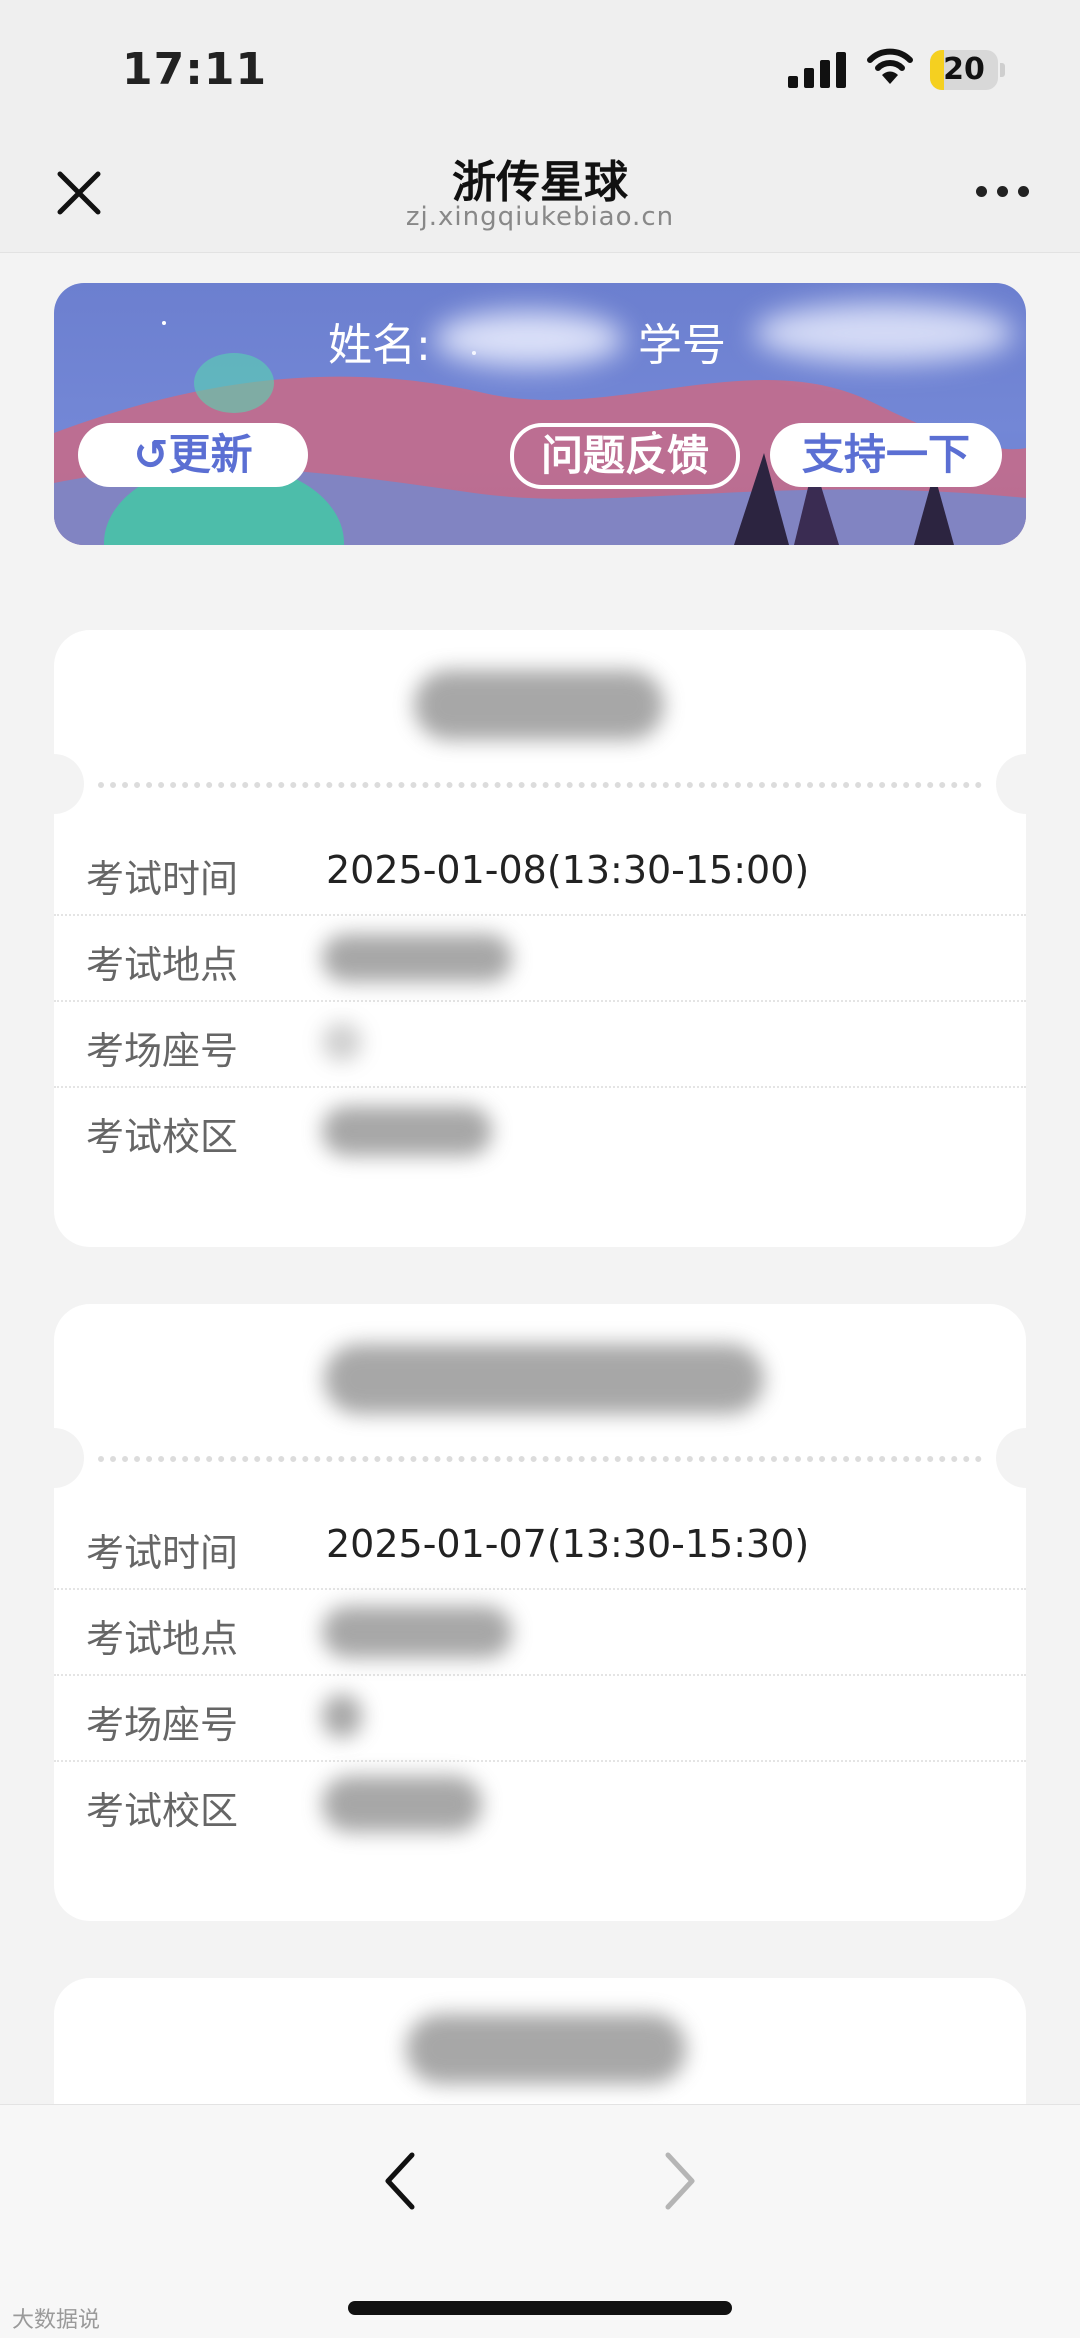 The height and width of the screenshot is (2338, 1080). What do you see at coordinates (193, 455) in the screenshot?
I see `refresh-button: ↺更新` at bounding box center [193, 455].